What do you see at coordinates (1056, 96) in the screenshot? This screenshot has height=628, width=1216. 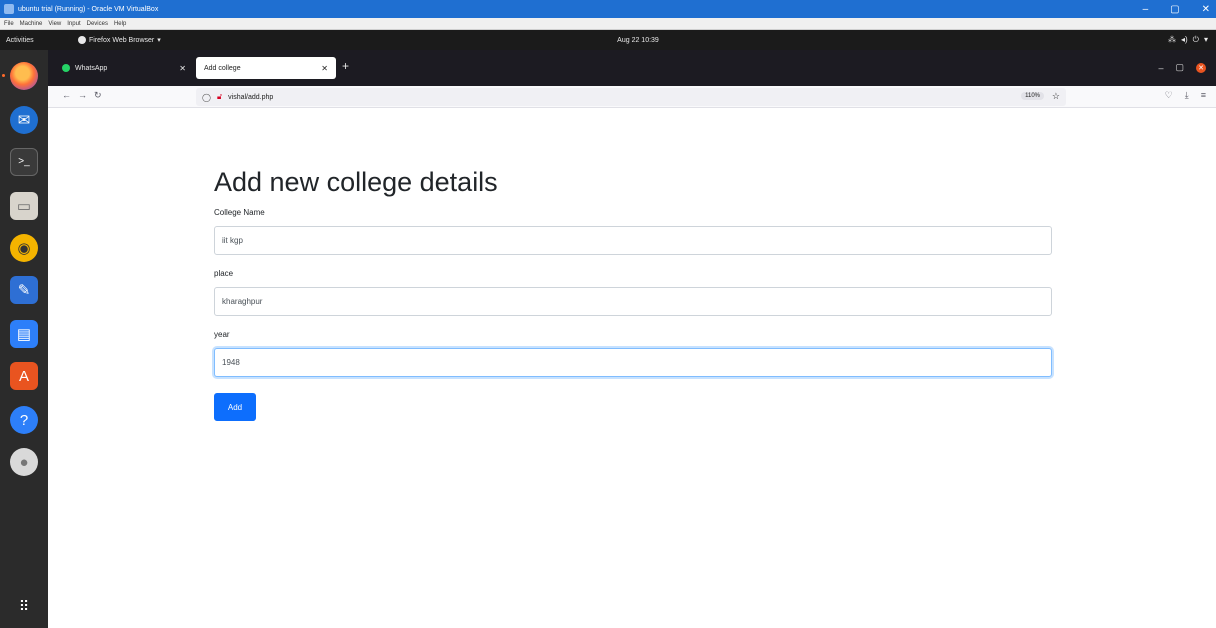 I see `bookmark-star-icon: ☆` at bounding box center [1056, 96].